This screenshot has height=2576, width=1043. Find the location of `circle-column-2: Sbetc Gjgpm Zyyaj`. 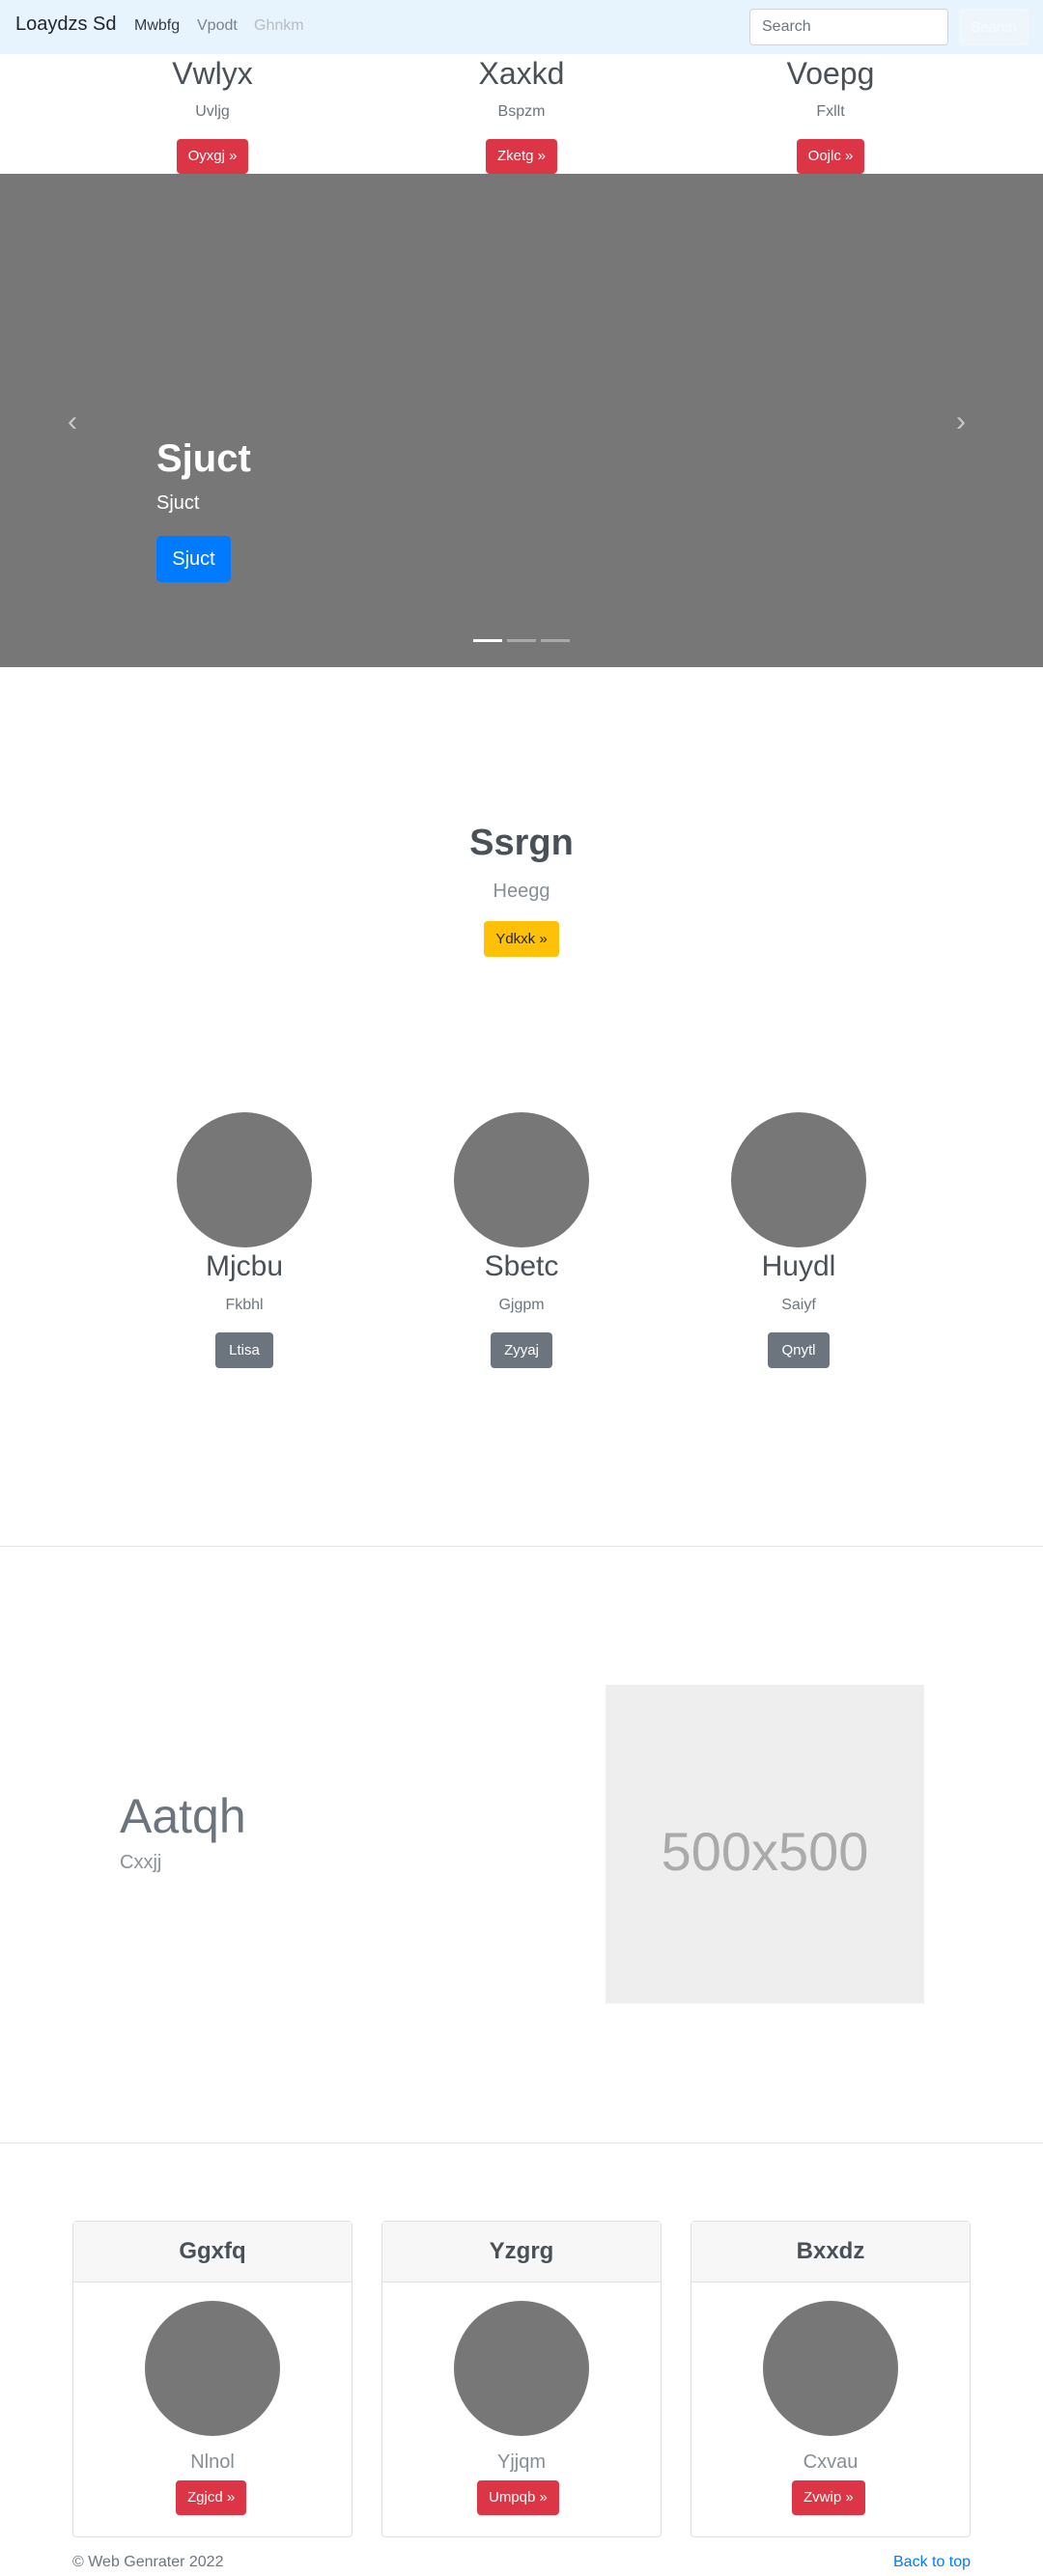

circle-column-2: Sbetc Gjgpm Zyyaj is located at coordinates (521, 1308).